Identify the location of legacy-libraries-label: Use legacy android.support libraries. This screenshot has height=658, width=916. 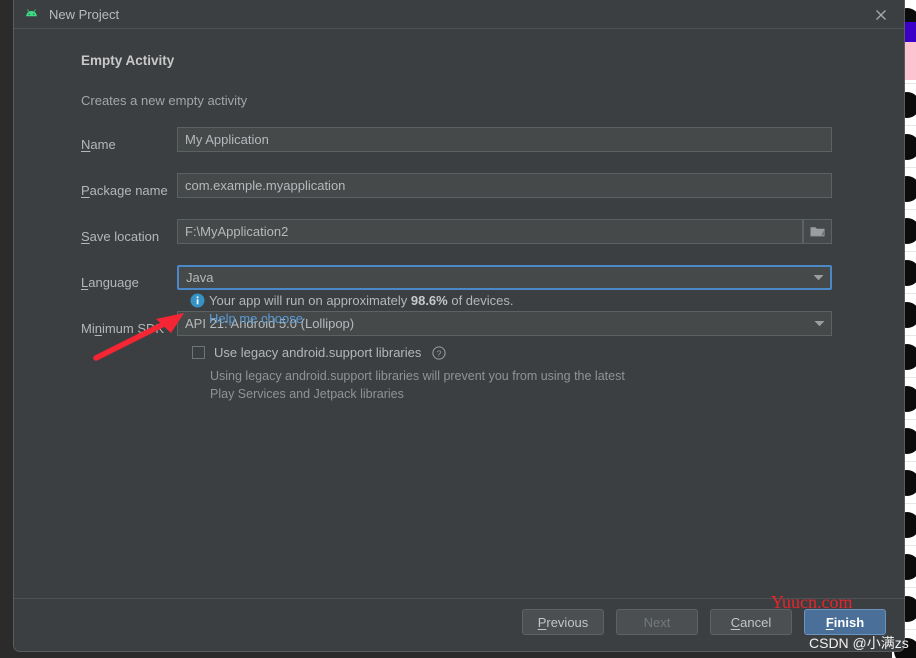
(318, 352).